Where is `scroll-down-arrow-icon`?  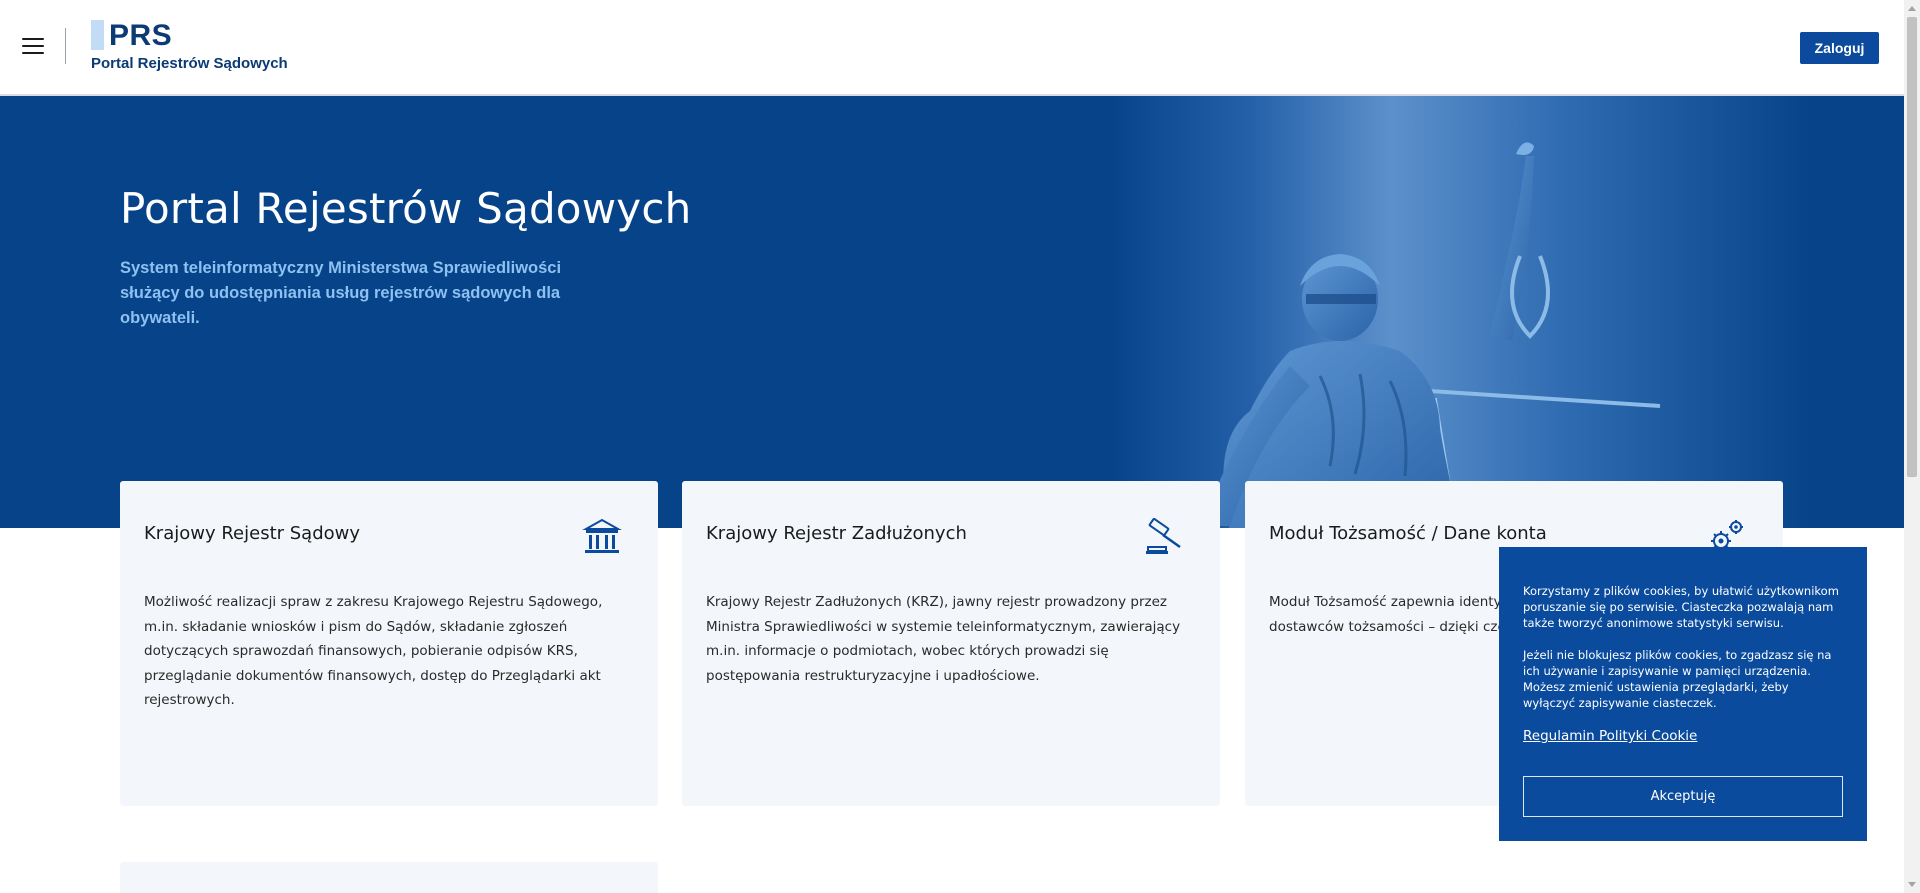
scroll-down-arrow-icon is located at coordinates (1912, 884).